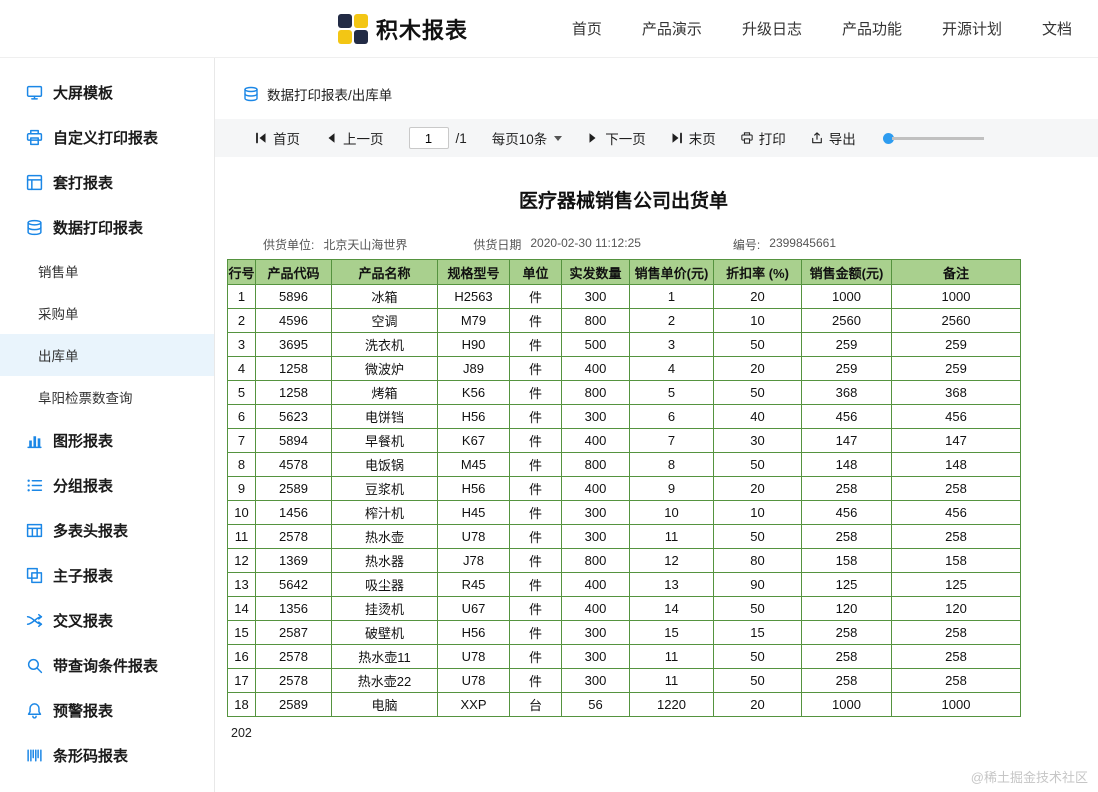 The image size is (1098, 792). I want to click on sidebar-item-data-print-report: 数据打印报表, so click(107, 227).